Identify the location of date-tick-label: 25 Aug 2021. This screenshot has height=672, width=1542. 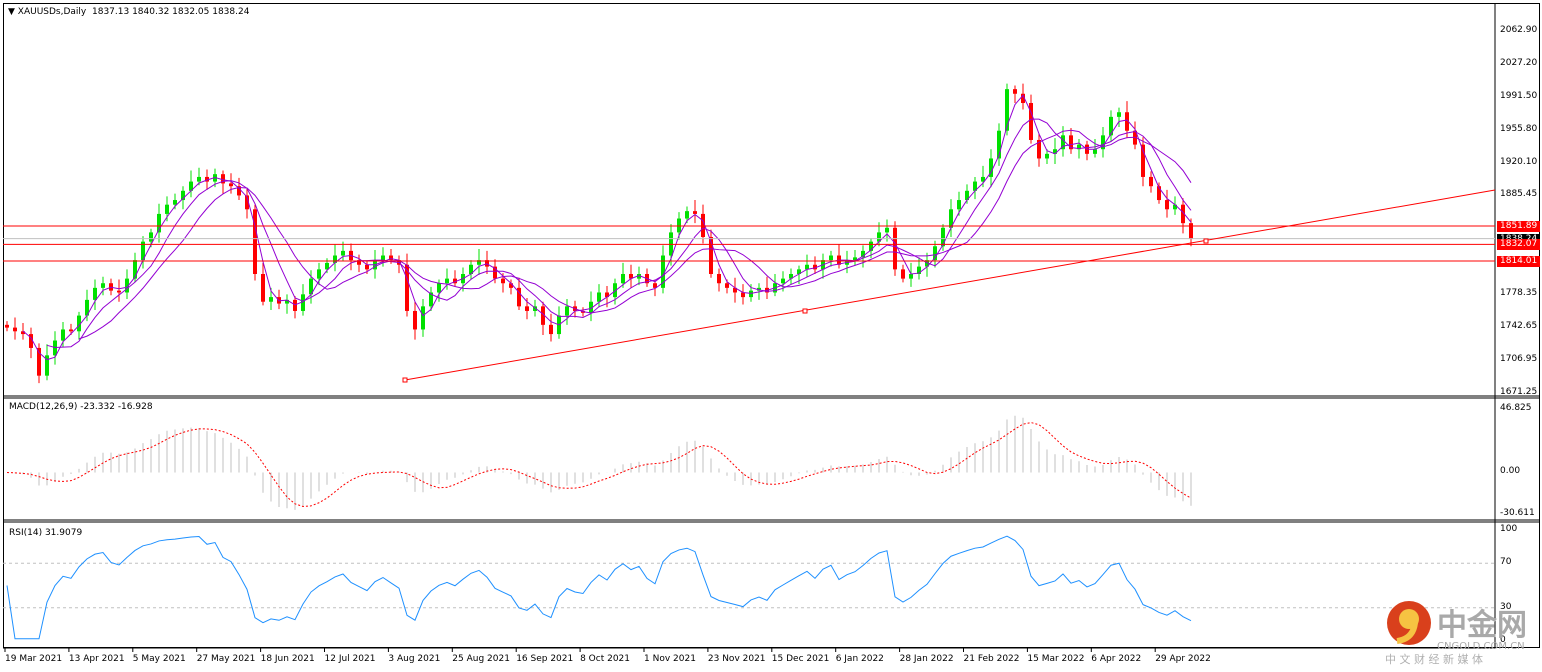
(481, 659).